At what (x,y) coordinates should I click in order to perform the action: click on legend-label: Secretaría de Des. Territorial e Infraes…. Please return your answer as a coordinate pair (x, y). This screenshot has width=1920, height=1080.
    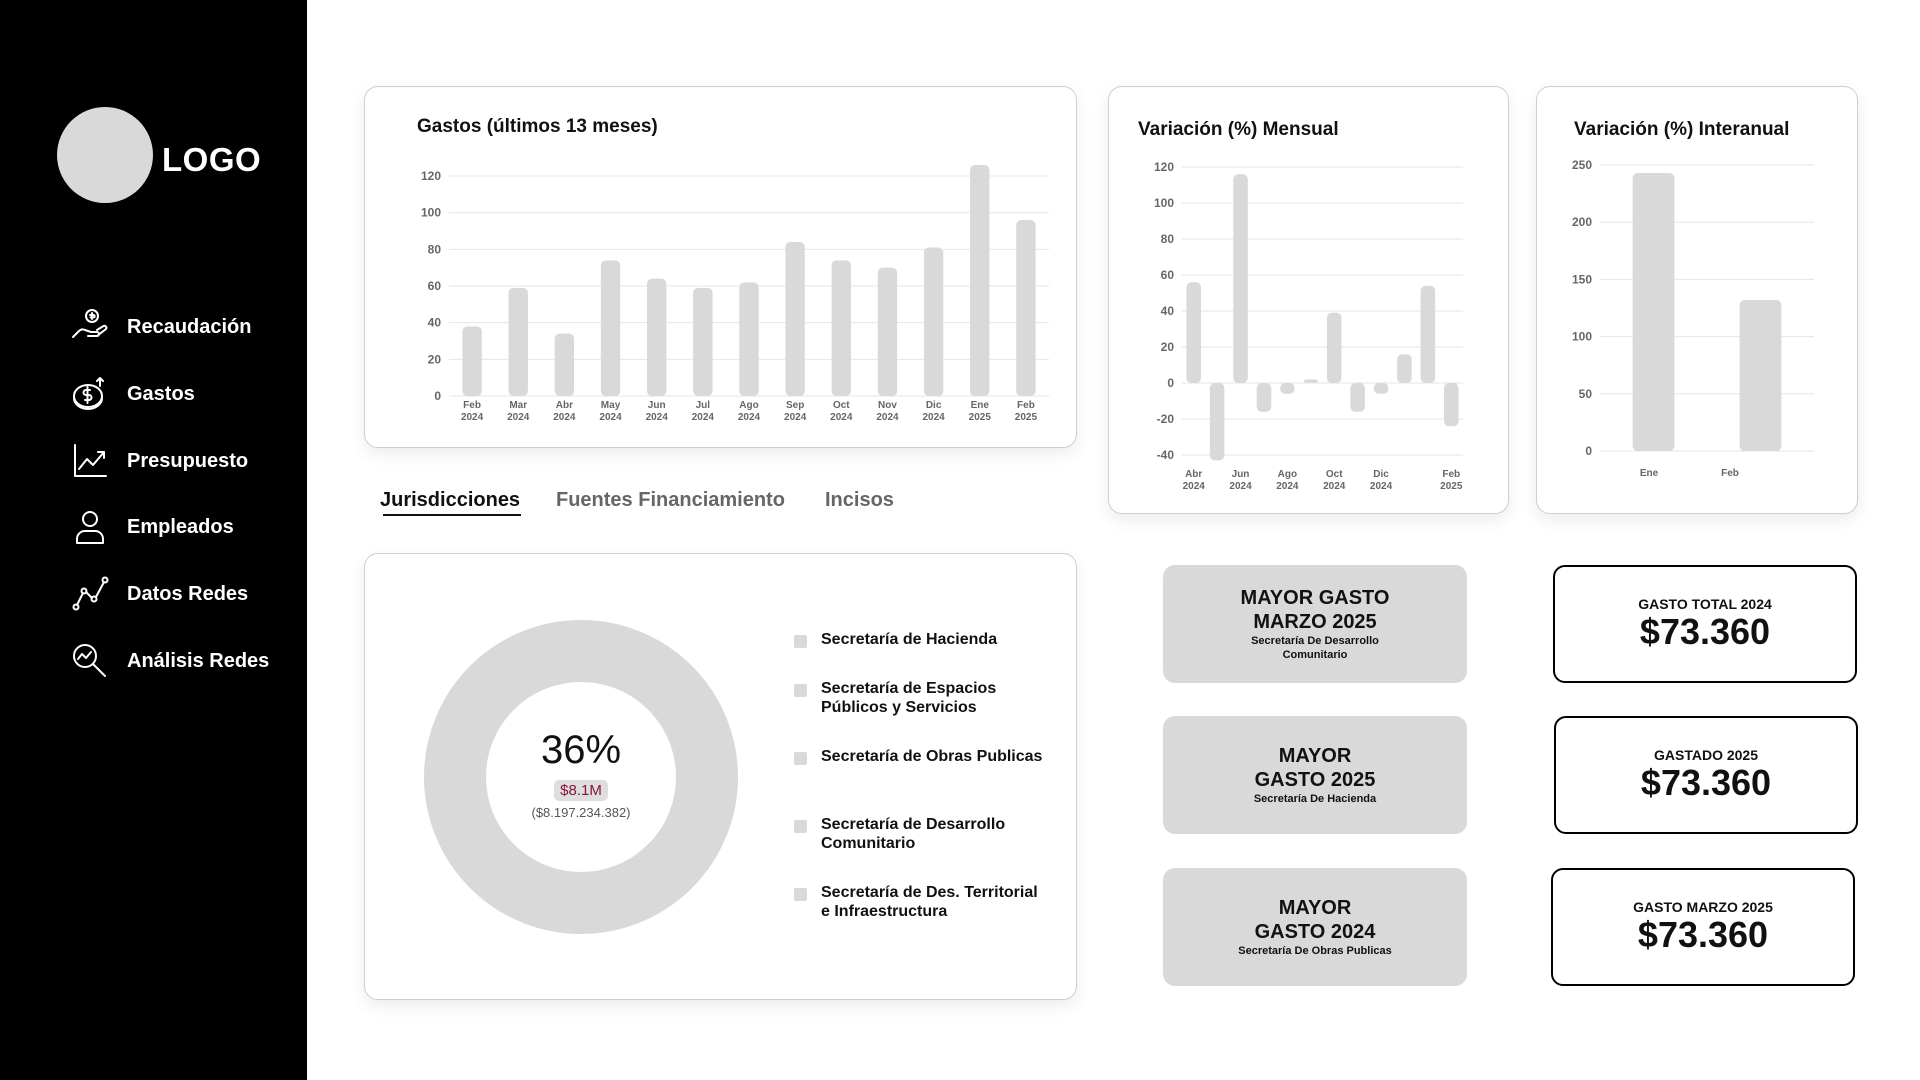
    Looking at the image, I should click on (929, 902).